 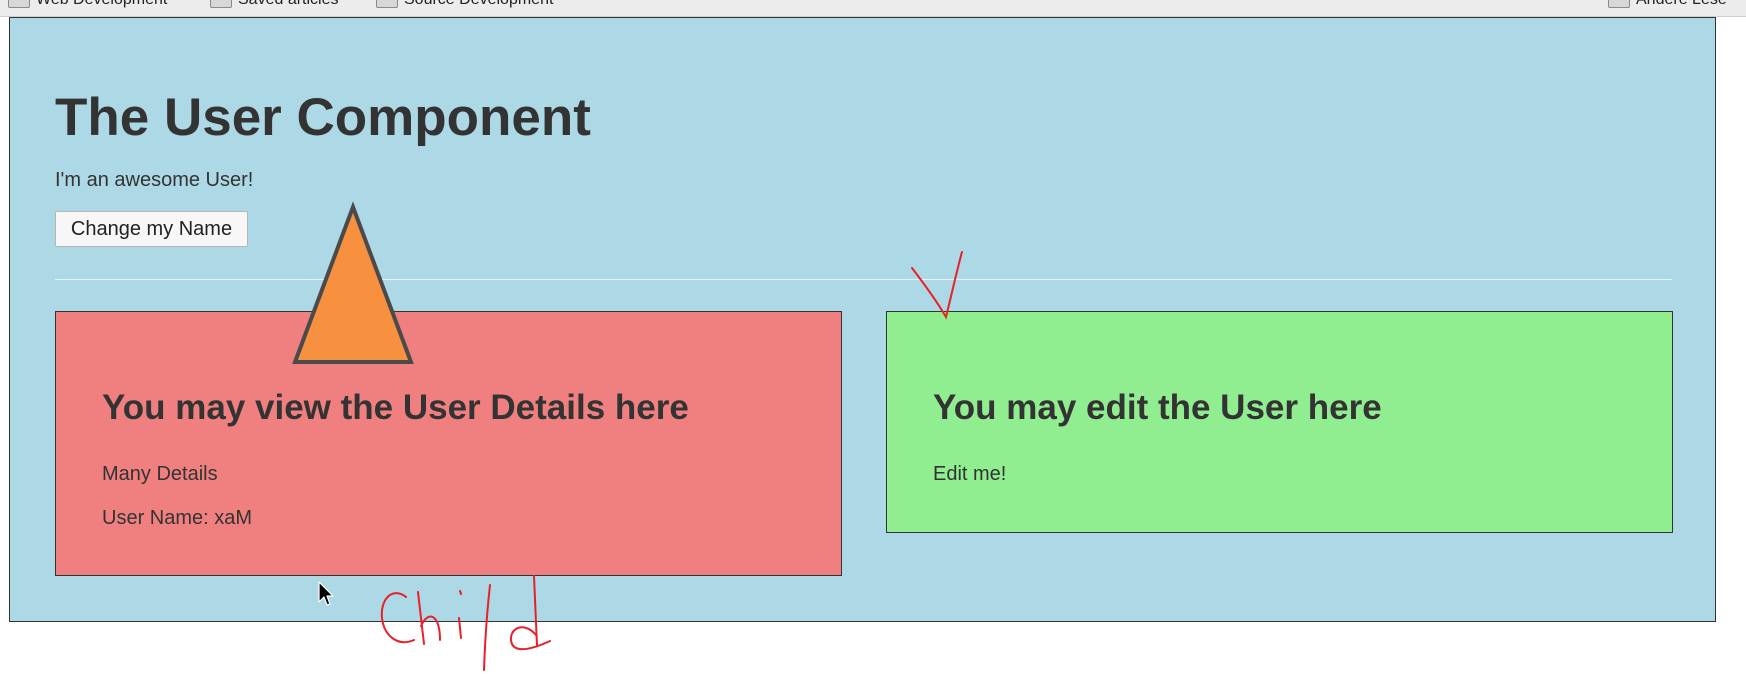 I want to click on bookmark-other: Andere Lese, so click(x=1667, y=4).